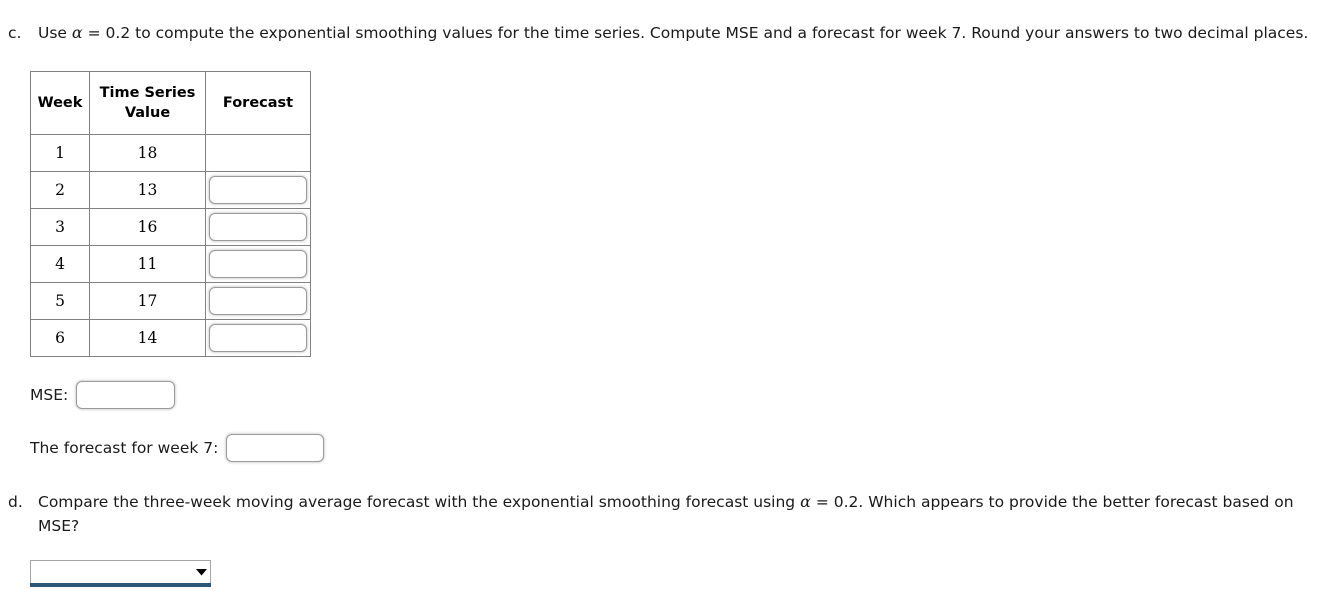 The width and height of the screenshot is (1320, 597). I want to click on cell-week: 4, so click(60, 264).